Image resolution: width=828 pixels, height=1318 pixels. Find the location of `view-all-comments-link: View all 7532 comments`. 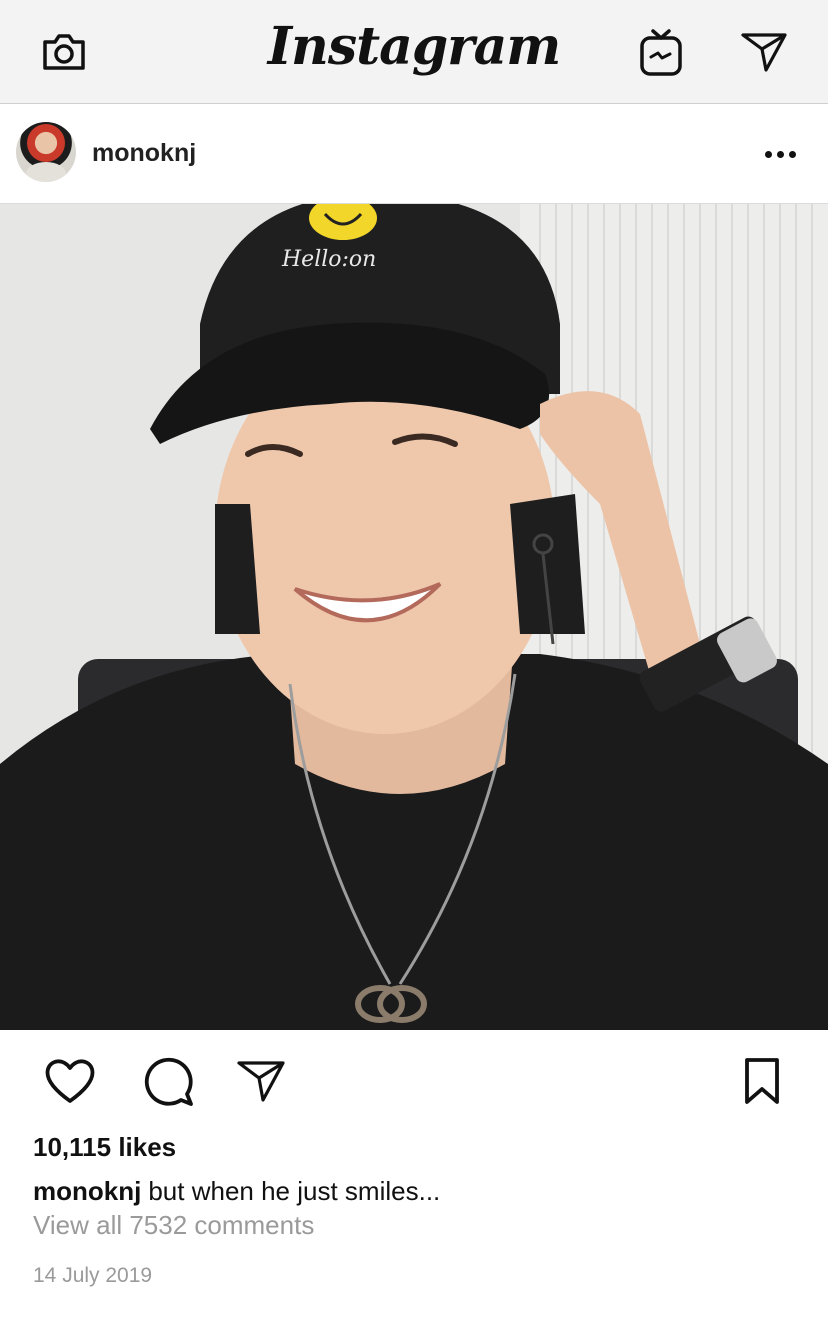

view-all-comments-link: View all 7532 comments is located at coordinates (173, 1225).